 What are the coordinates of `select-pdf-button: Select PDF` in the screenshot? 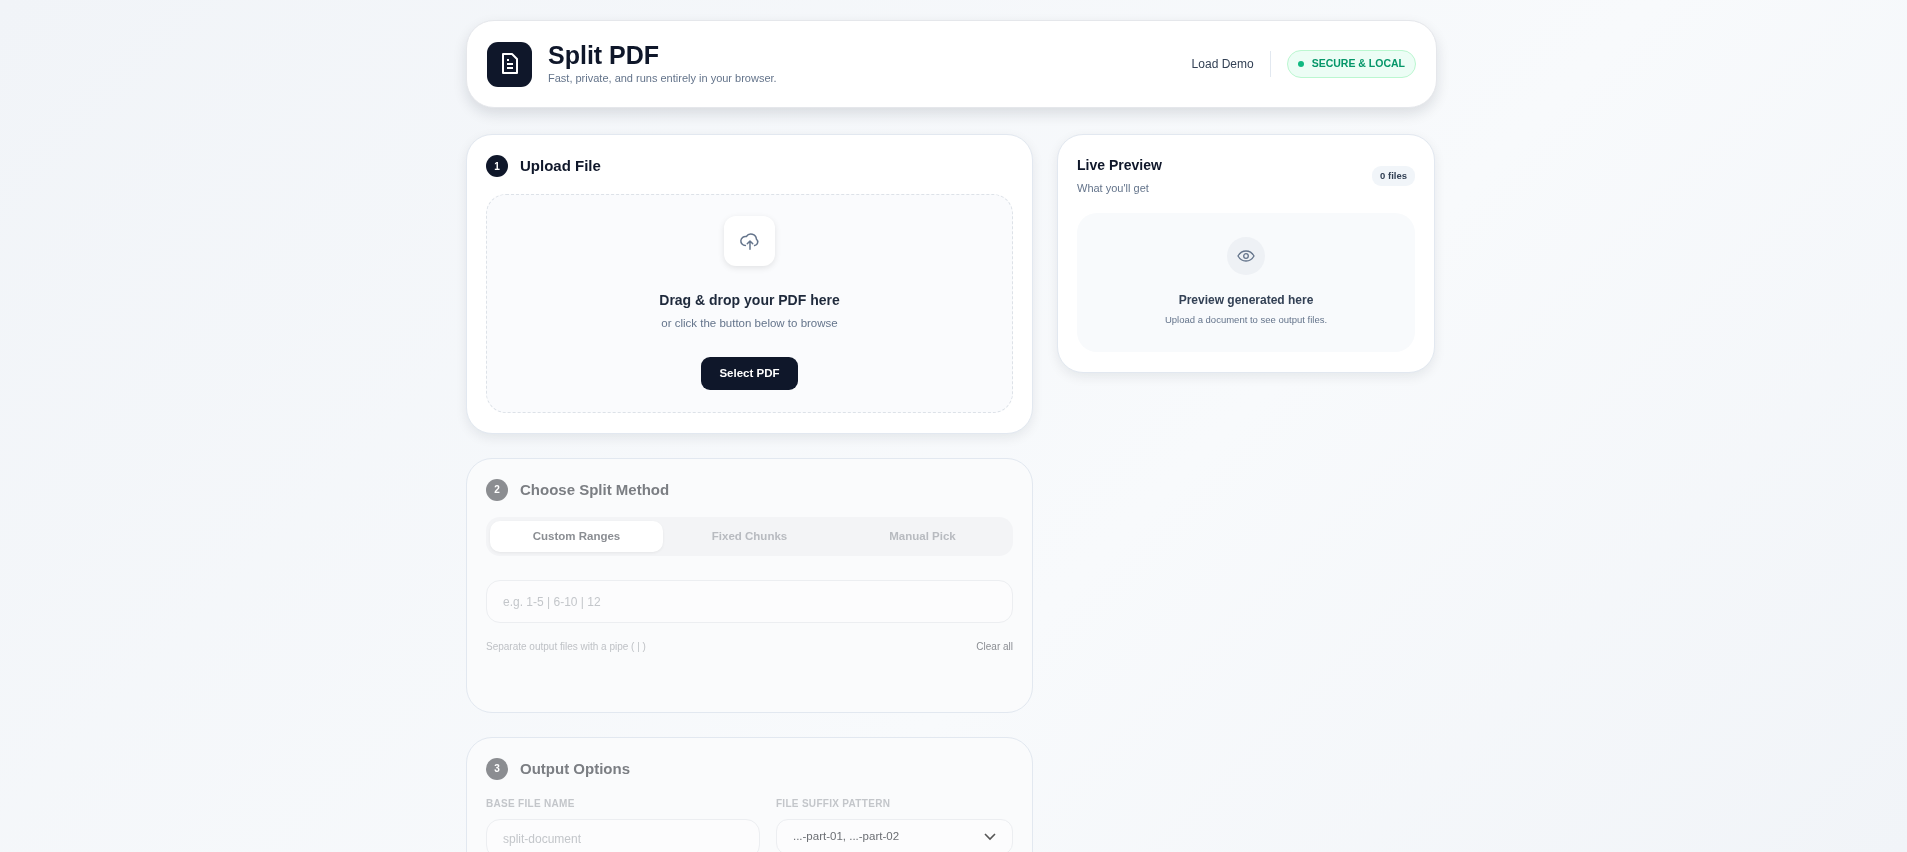 It's located at (749, 373).